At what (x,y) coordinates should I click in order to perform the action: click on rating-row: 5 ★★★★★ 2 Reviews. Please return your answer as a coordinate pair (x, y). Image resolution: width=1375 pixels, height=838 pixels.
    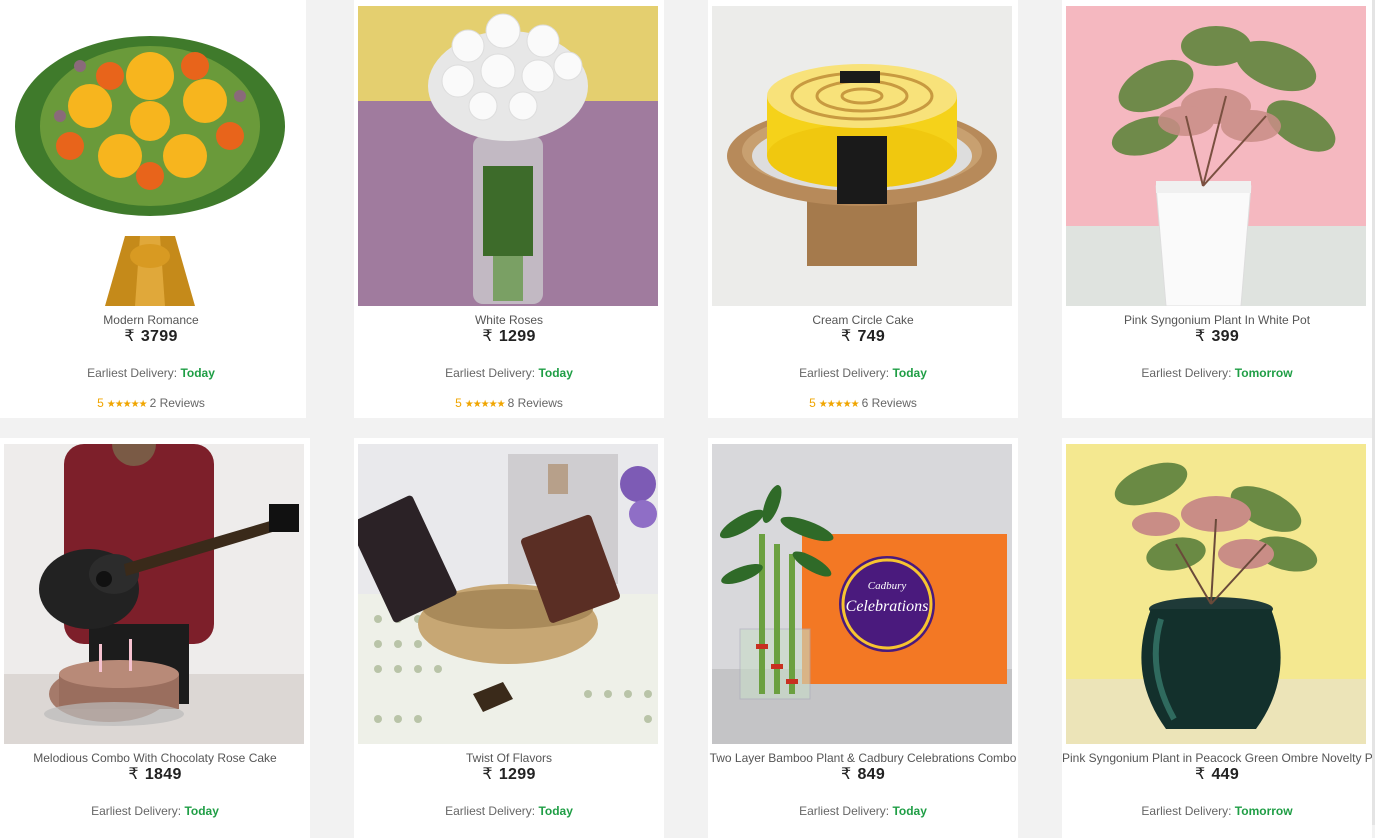
    Looking at the image, I should click on (151, 403).